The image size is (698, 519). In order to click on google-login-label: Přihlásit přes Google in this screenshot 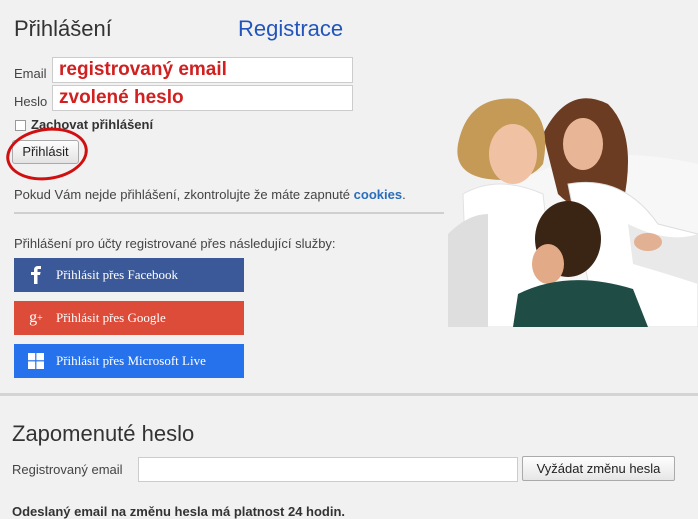, I will do `click(111, 317)`.